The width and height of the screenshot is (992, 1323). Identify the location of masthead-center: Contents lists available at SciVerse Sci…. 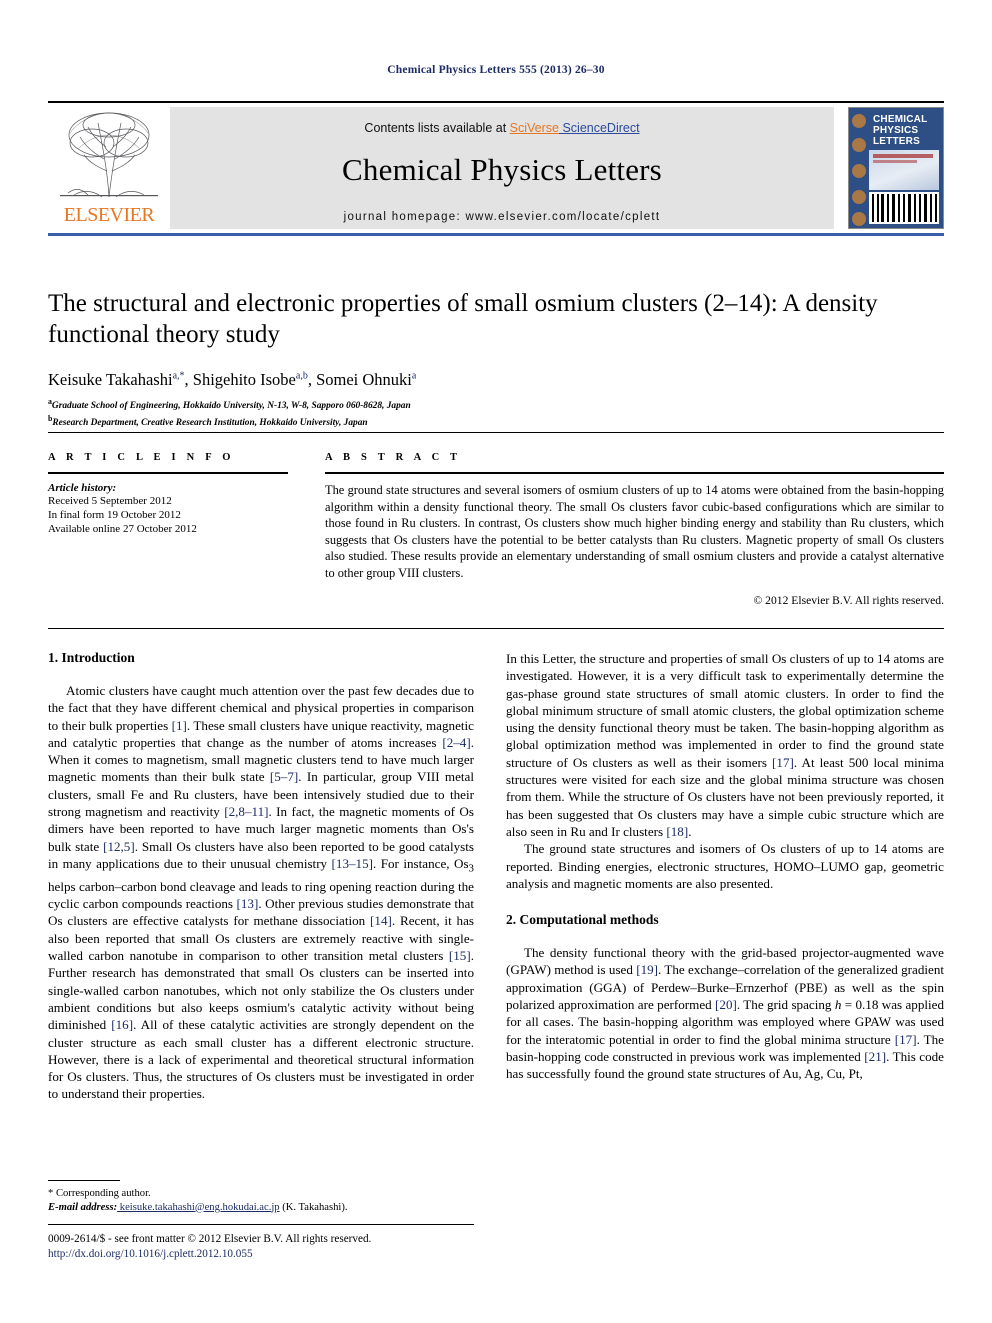
(502, 168).